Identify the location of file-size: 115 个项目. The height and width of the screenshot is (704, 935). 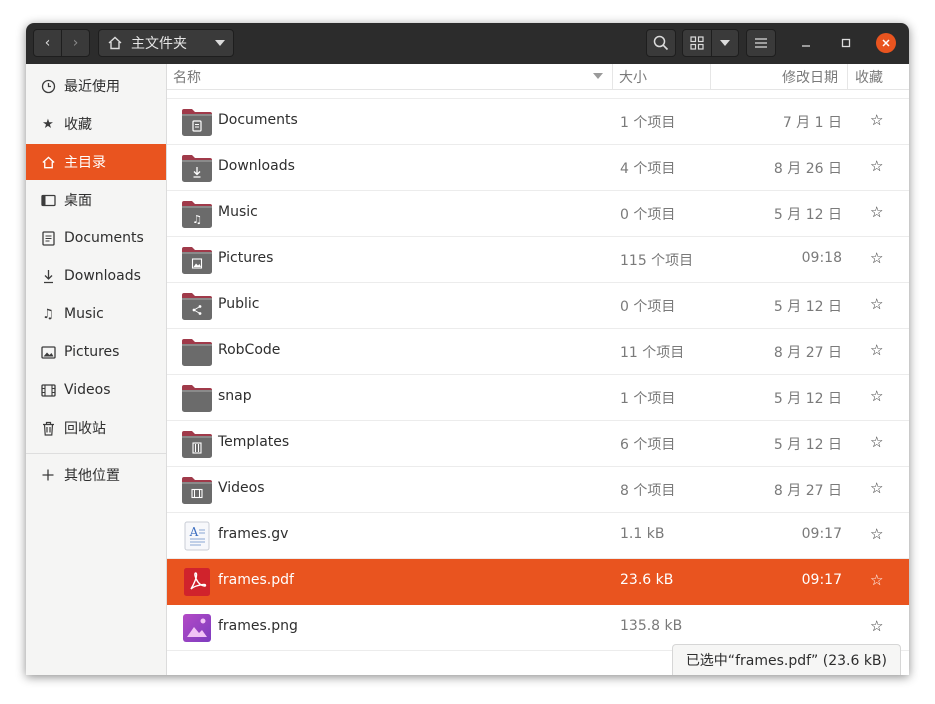
(657, 261).